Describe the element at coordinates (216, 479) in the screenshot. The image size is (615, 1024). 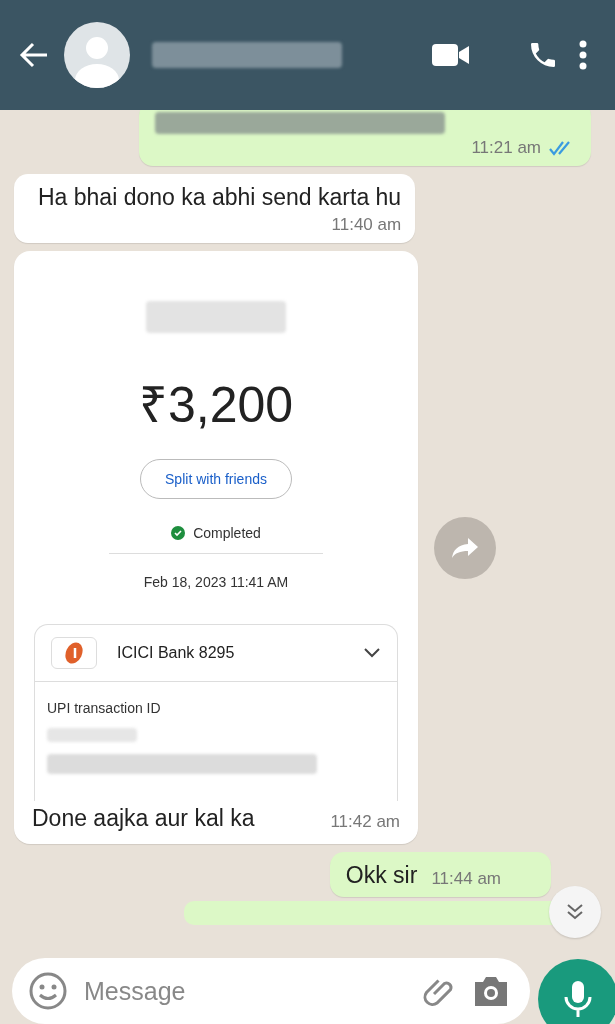
I see `split-button: Split with friends` at that location.